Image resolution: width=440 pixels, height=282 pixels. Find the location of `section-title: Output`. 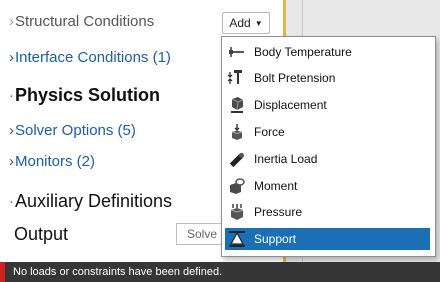

section-title: Output is located at coordinates (41, 233).